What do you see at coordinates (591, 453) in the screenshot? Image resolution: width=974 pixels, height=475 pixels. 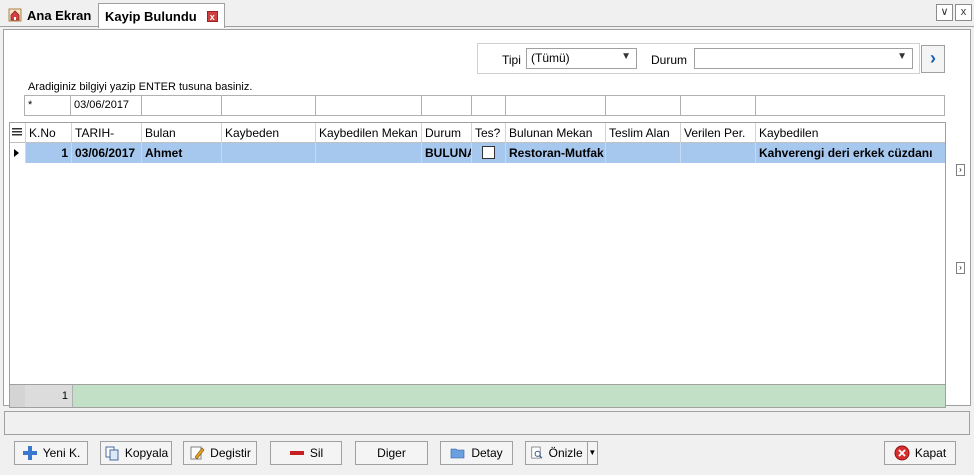 I see `dropdown-arrow-icon: ▼` at bounding box center [591, 453].